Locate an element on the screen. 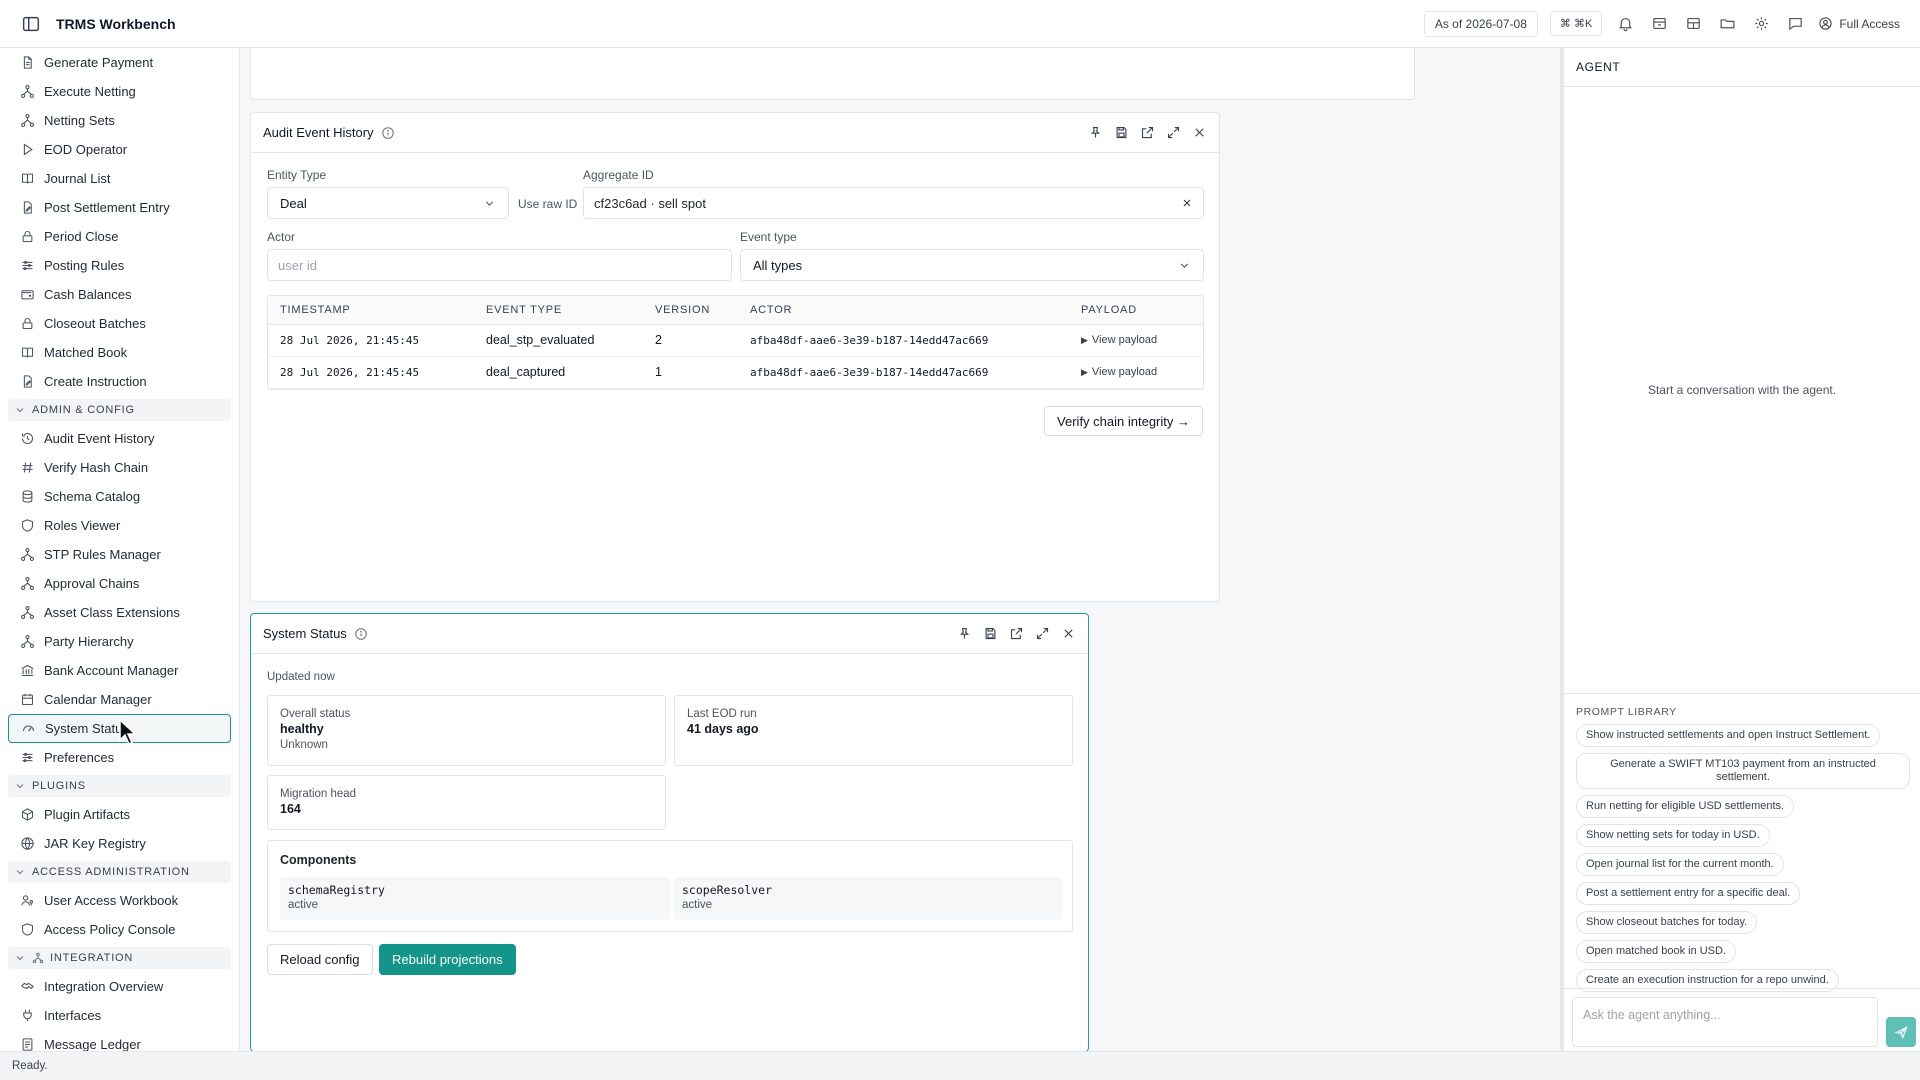  section-admin-config: ADMIN & CONFIG is located at coordinates (119, 410).